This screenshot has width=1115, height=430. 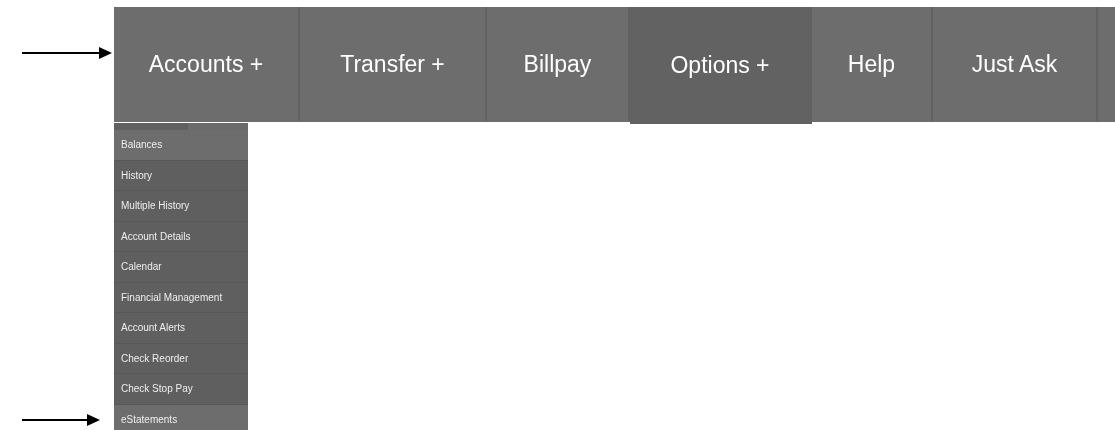 I want to click on dropdown-item: Balances, so click(x=181, y=145).